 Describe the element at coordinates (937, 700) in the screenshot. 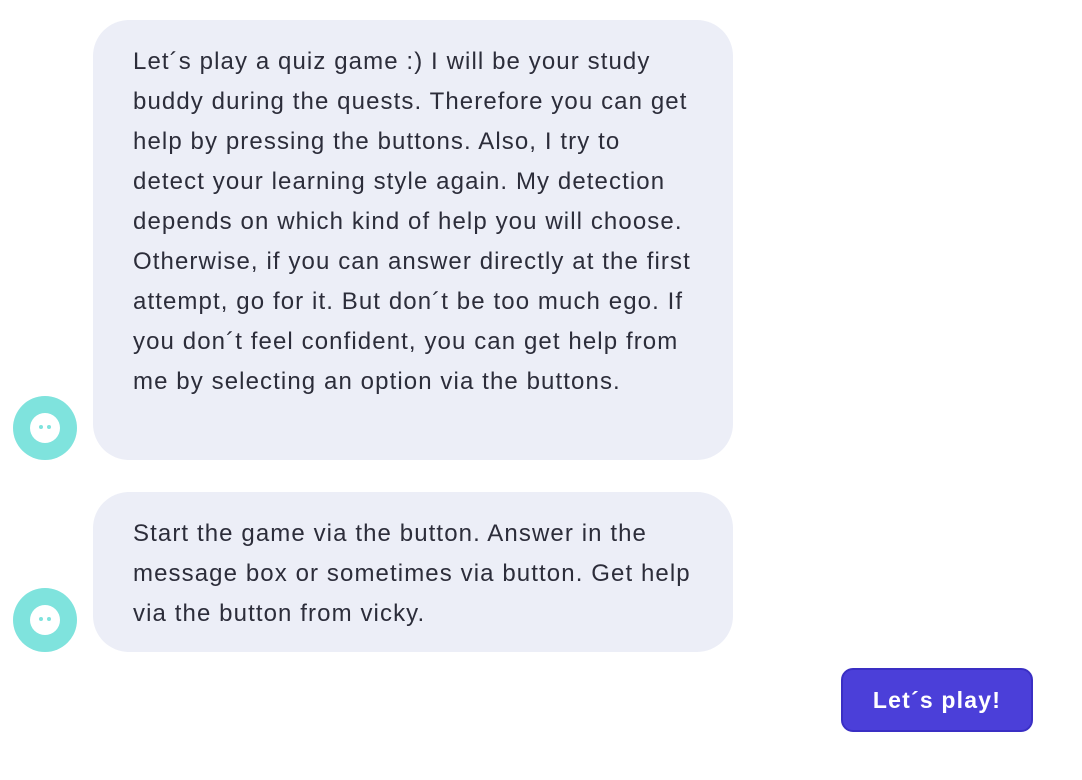

I see `lets-play-button: Let´s play!` at that location.